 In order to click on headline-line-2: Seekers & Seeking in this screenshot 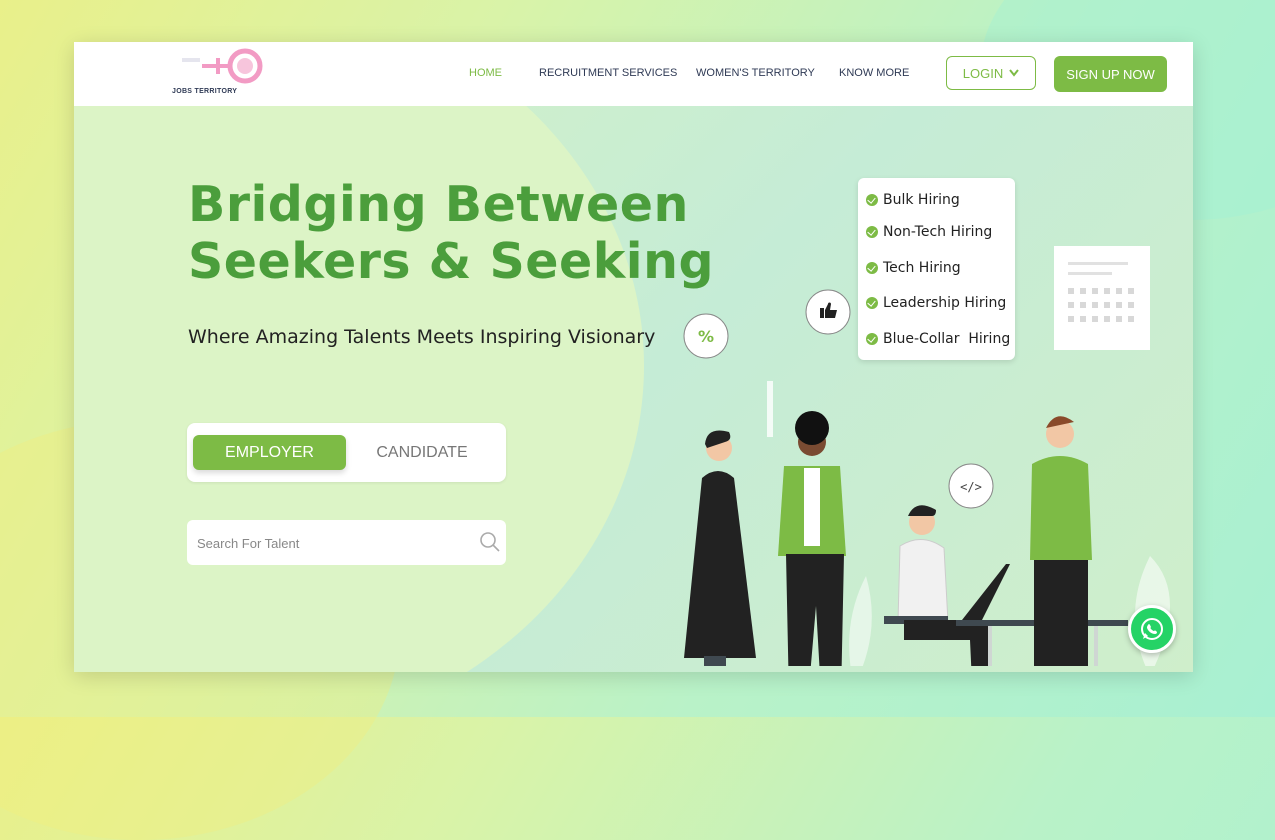, I will do `click(451, 261)`.